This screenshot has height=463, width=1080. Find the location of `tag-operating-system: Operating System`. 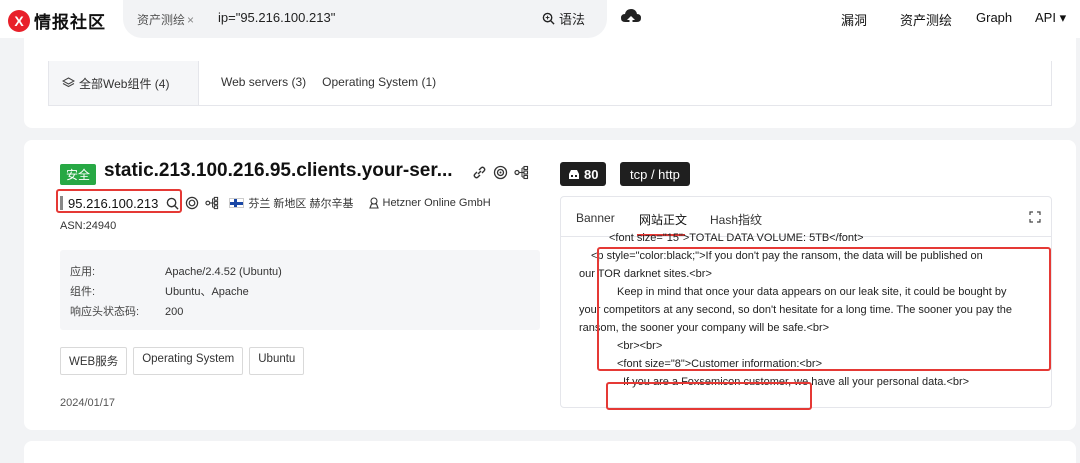

tag-operating-system: Operating System is located at coordinates (188, 361).